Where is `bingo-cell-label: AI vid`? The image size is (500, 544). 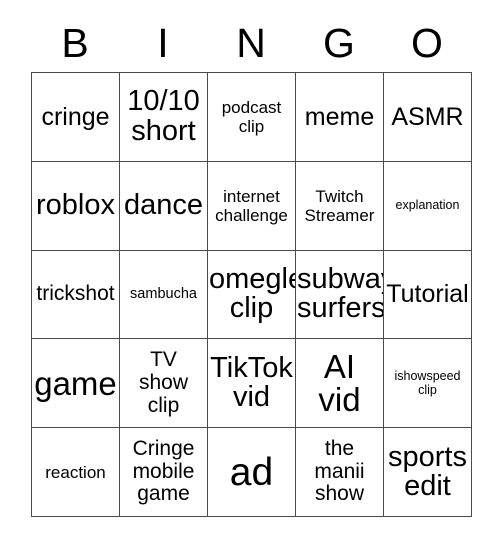
bingo-cell-label: AI vid is located at coordinates (339, 383).